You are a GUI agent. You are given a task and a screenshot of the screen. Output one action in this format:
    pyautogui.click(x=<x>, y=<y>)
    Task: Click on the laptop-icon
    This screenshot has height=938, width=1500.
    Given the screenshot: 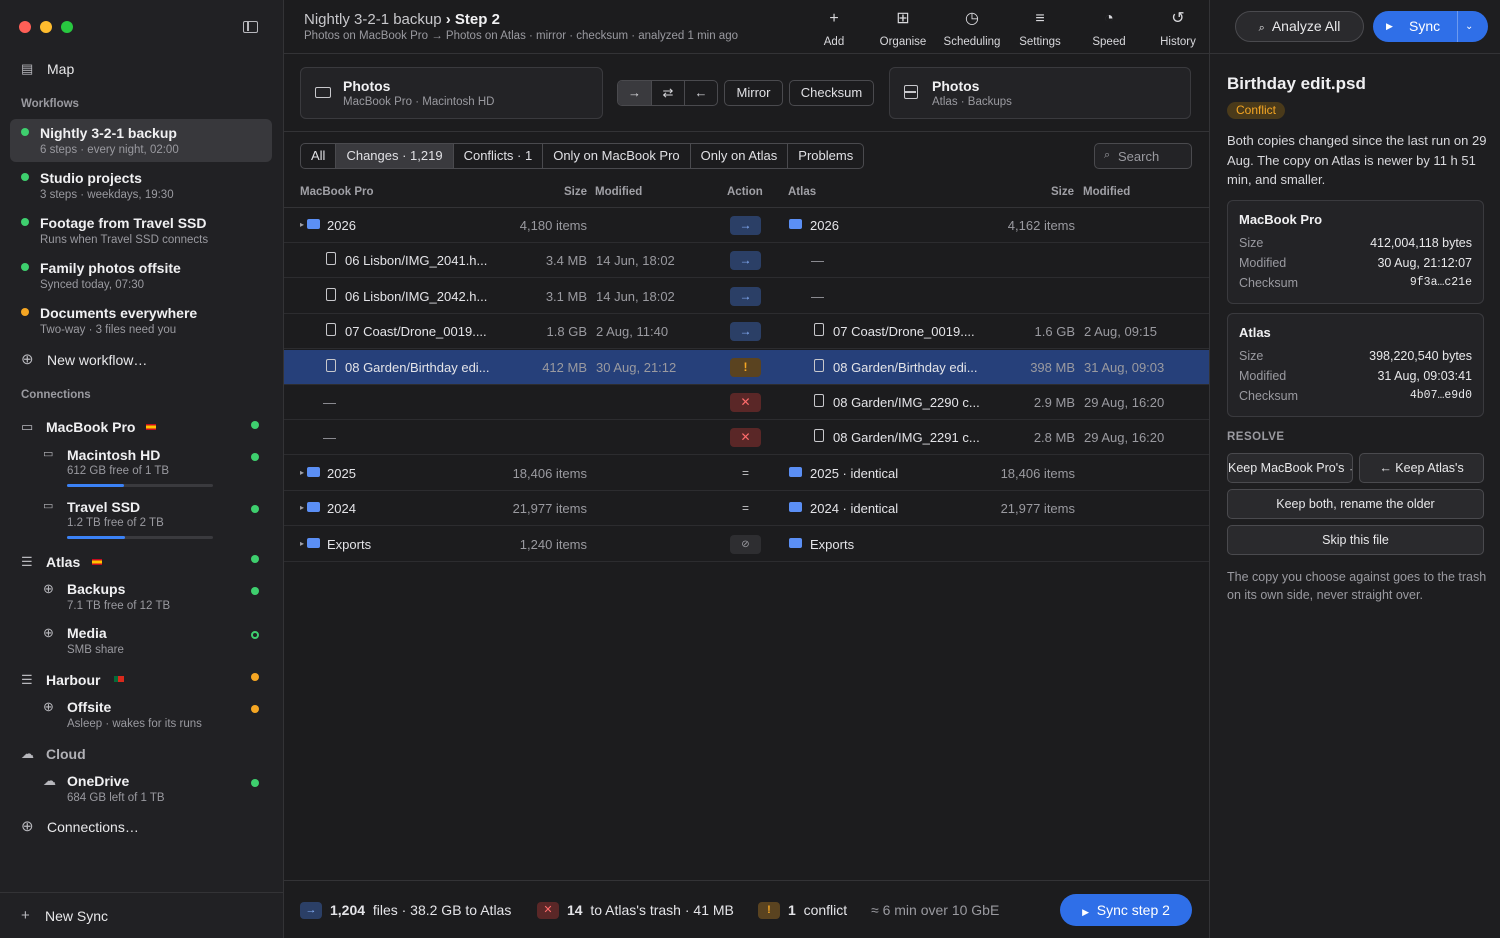 What is the action you would take?
    pyautogui.click(x=323, y=92)
    